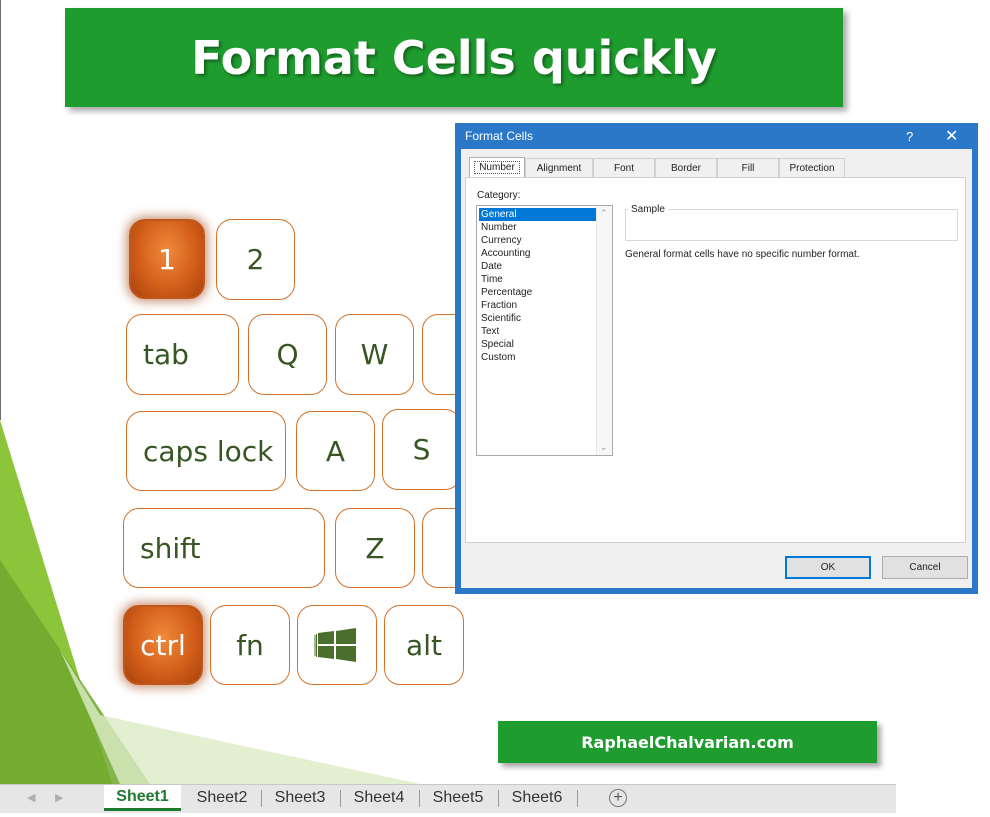 This screenshot has width=990, height=817. Describe the element at coordinates (648, 209) in the screenshot. I see `sample-label: Sample` at that location.